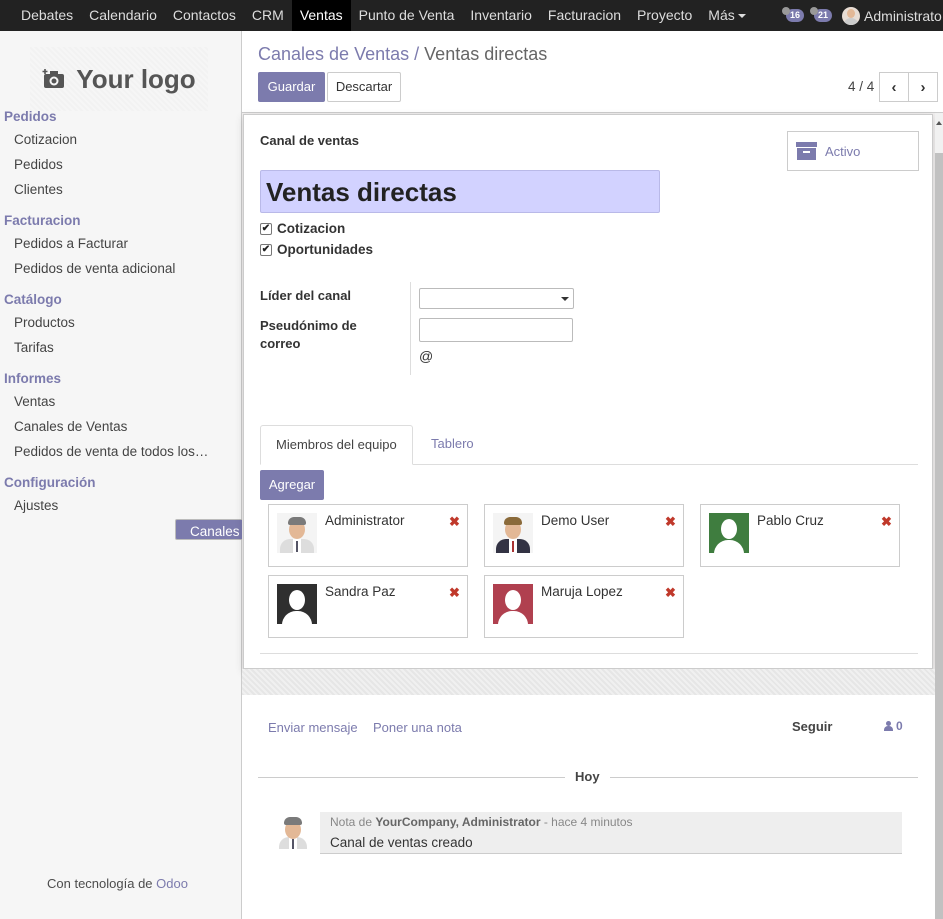 Image resolution: width=943 pixels, height=919 pixels. Describe the element at coordinates (410, 328) in the screenshot. I see `field-separator` at that location.